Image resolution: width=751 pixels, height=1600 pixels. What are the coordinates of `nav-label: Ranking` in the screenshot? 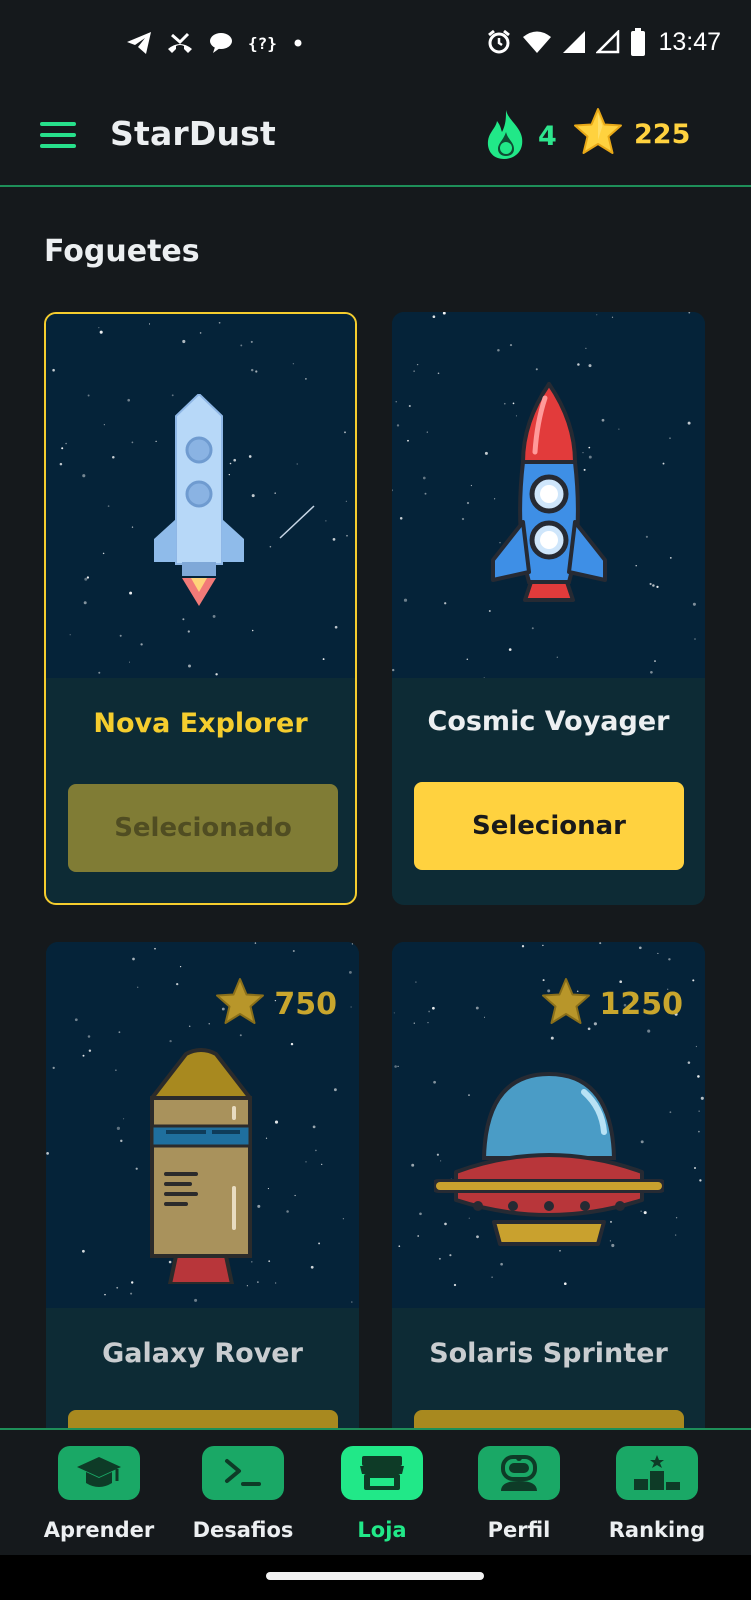 It's located at (657, 1530).